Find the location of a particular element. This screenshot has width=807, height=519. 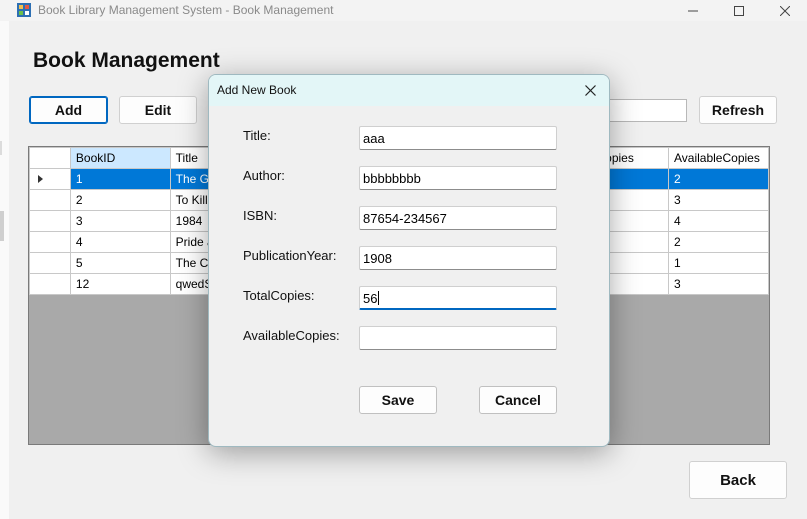

cell-availablecopies: 4 is located at coordinates (718, 221).